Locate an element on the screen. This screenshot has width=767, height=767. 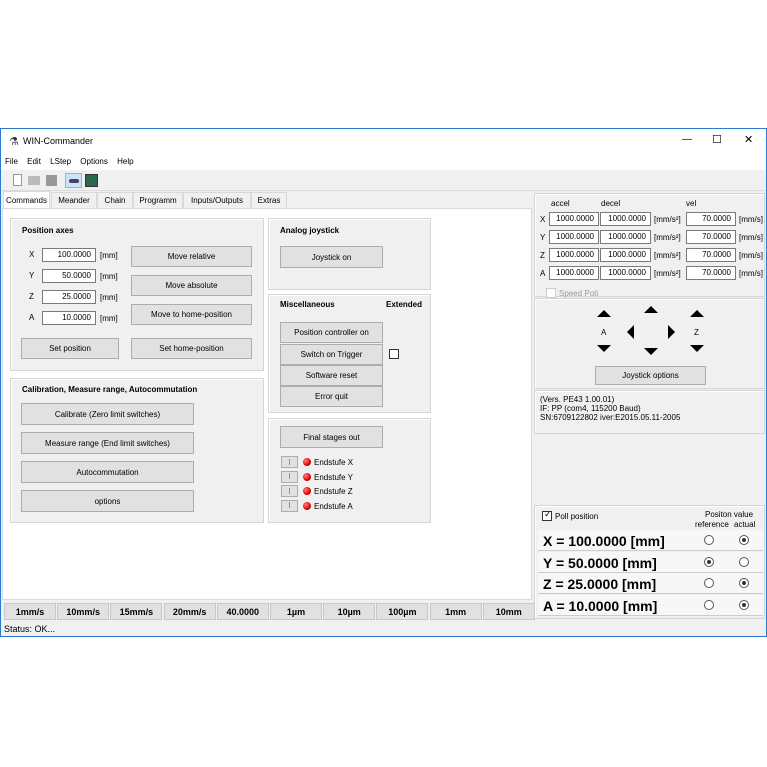
menu-edit: Edit is located at coordinates (34, 161).